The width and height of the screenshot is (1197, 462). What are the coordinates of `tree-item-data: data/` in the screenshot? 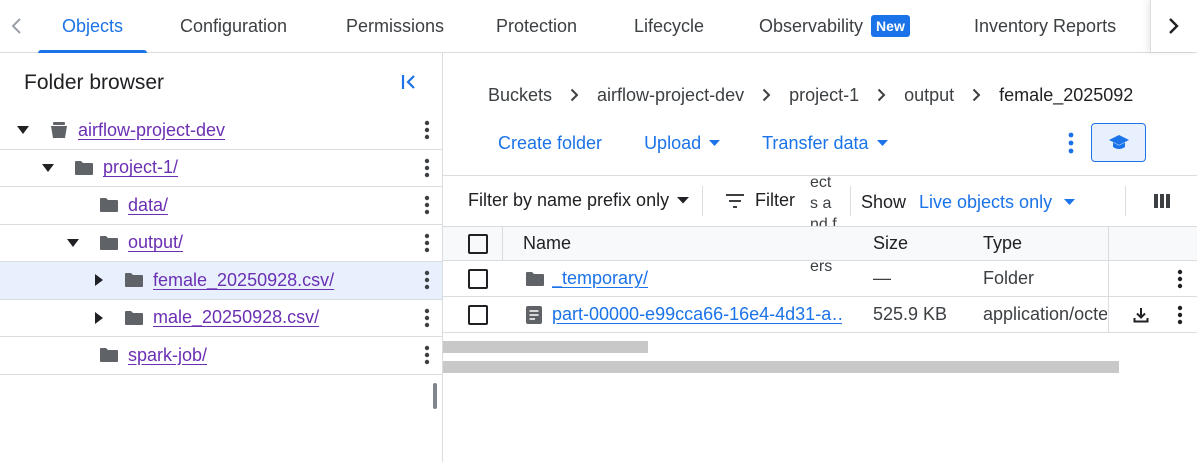 It's located at (221, 206).